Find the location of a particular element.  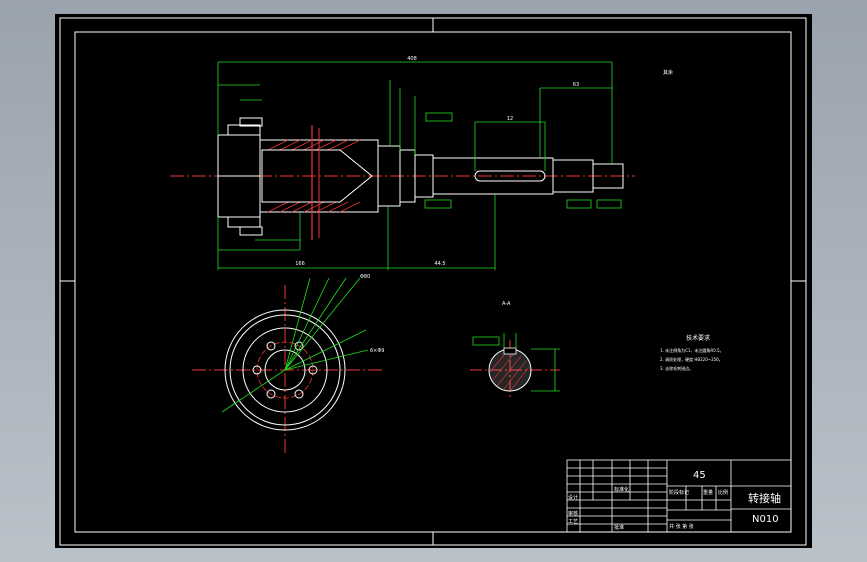

section-label: A-A is located at coordinates (506, 304).